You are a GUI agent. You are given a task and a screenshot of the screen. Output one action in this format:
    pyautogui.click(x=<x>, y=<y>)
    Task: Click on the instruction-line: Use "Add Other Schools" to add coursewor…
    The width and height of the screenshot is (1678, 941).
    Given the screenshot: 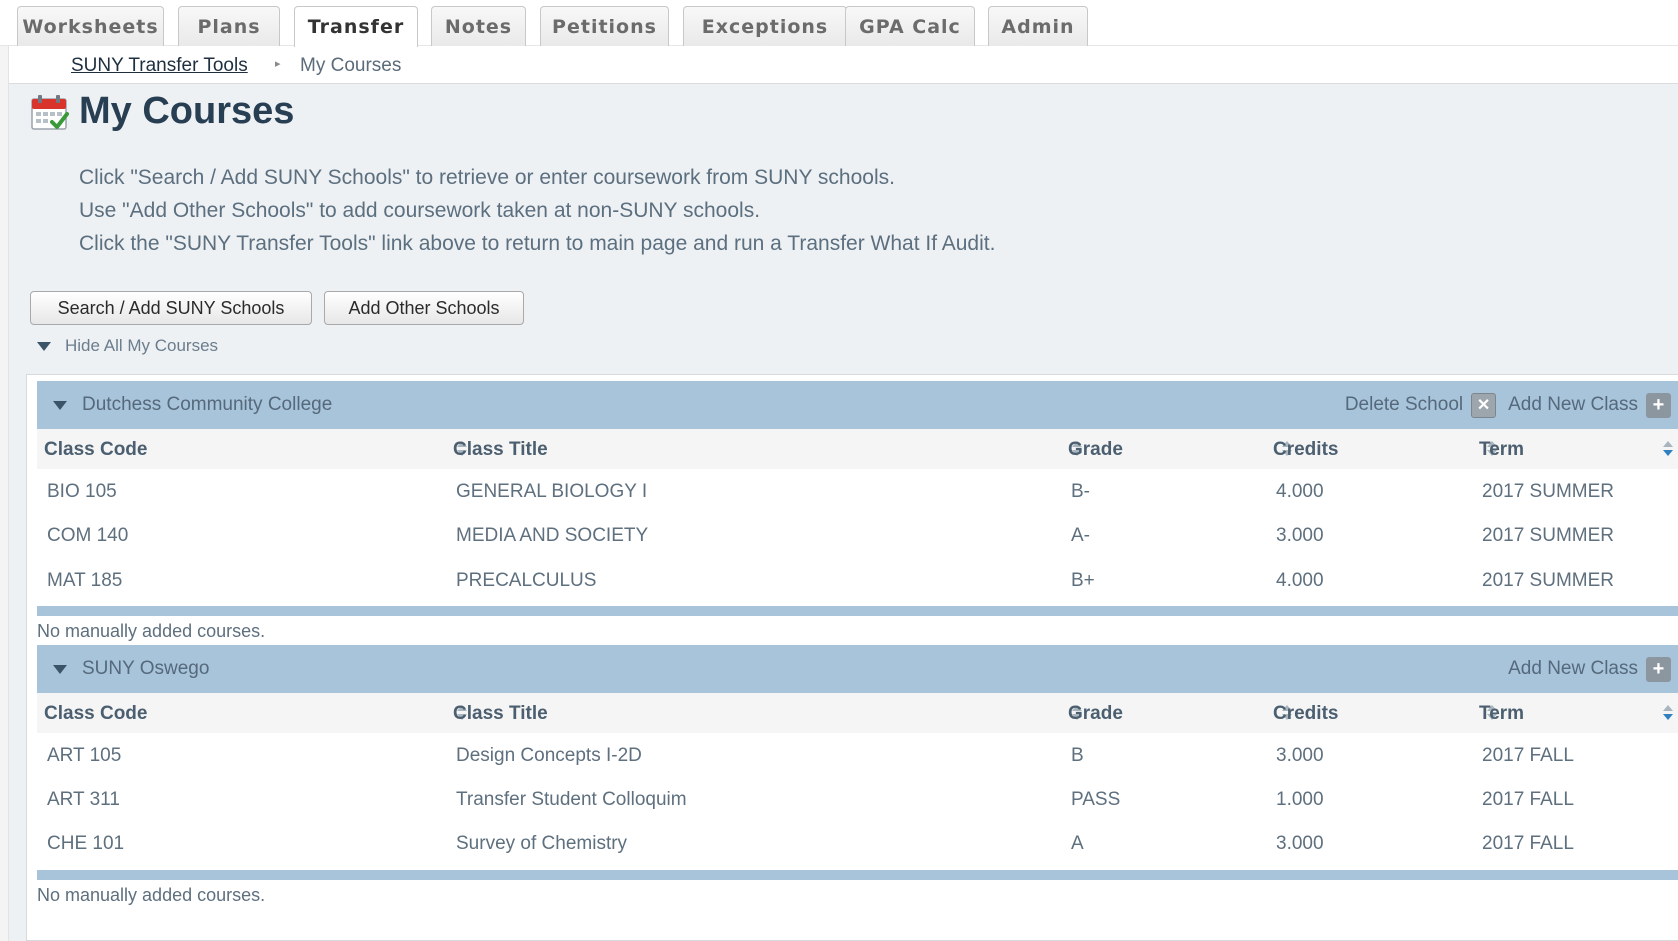 What is the action you would take?
    pyautogui.click(x=420, y=210)
    